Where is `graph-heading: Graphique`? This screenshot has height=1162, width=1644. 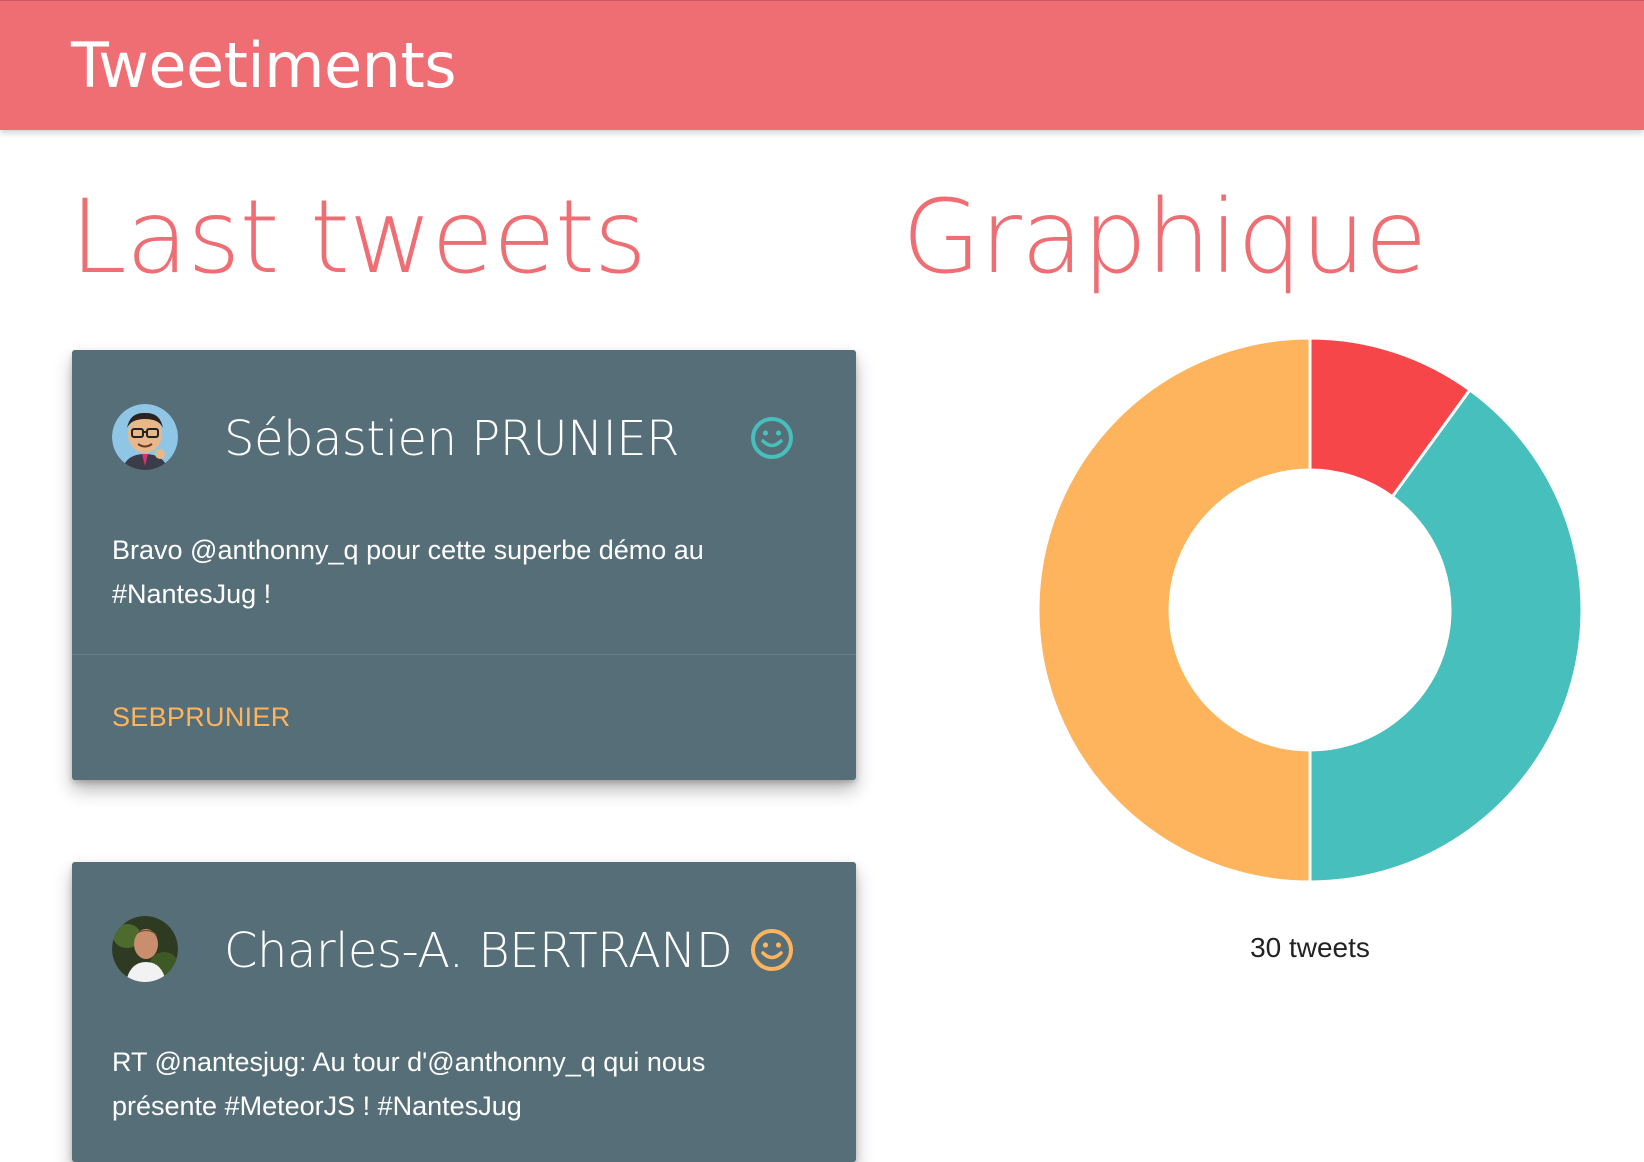
graph-heading: Graphique is located at coordinates (1164, 237).